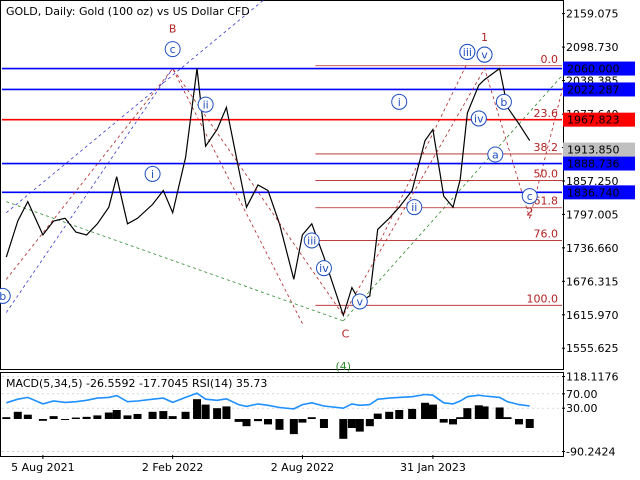 This screenshot has width=640, height=480. What do you see at coordinates (593, 69) in the screenshot?
I see `price-tag-label: 2060.000` at bounding box center [593, 69].